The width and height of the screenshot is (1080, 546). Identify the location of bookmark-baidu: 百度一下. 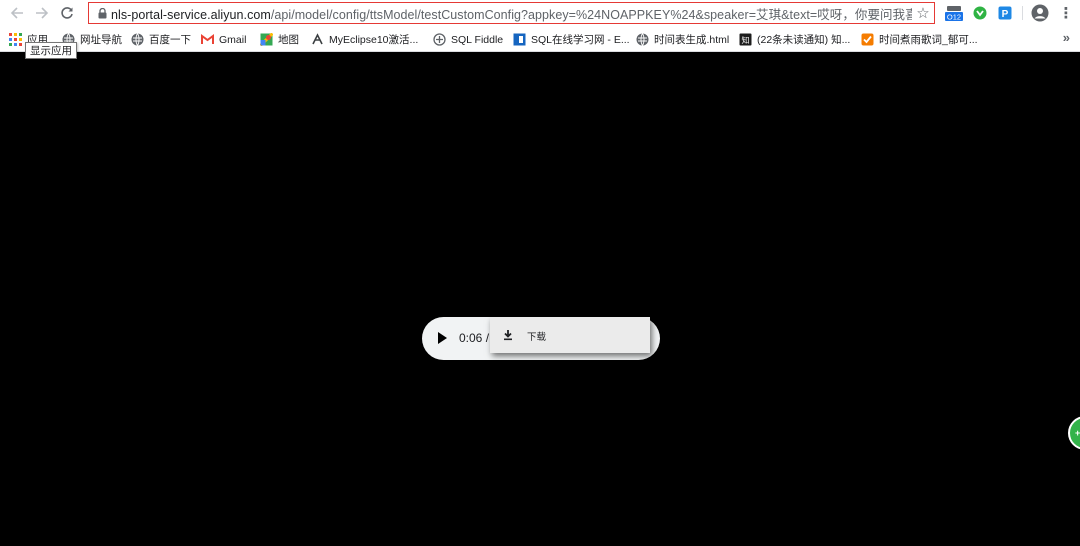
(161, 39).